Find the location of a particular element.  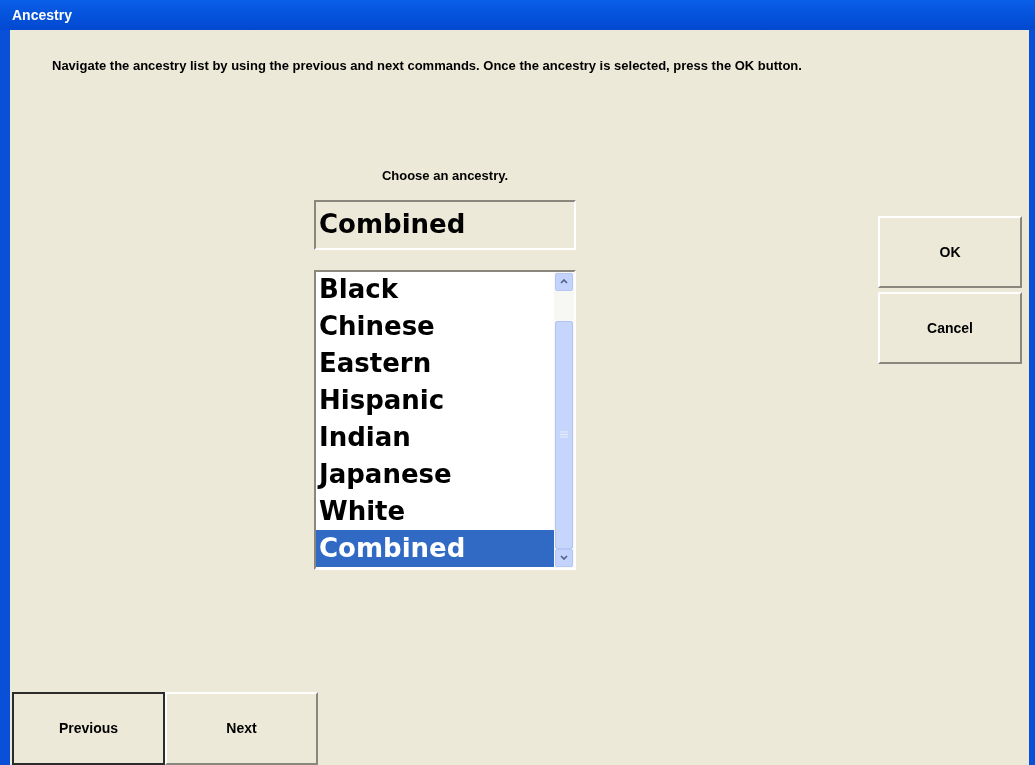

scroll-down-button is located at coordinates (564, 557).